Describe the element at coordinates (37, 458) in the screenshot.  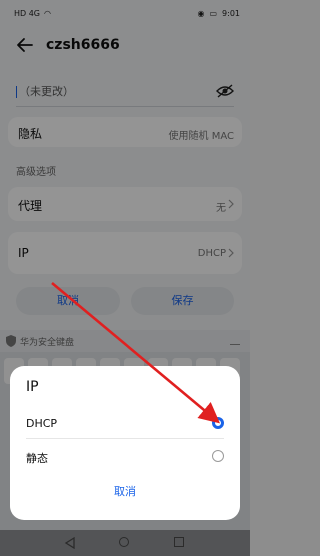
I see `option-label: 静态` at that location.